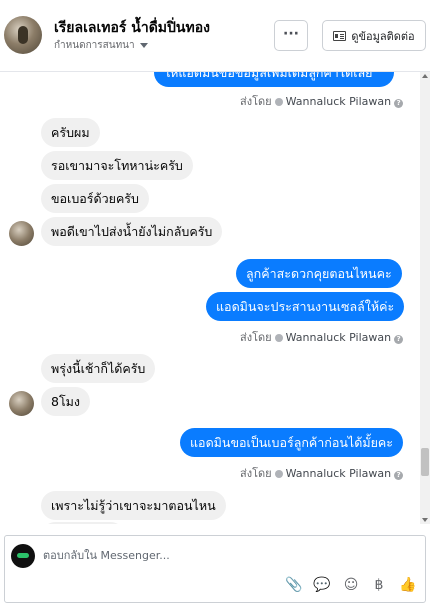 This screenshot has height=609, width=430. Describe the element at coordinates (95, 198) in the screenshot. I see `message-bubble-incoming: ขอเบอร์ด้วยครับ` at that location.